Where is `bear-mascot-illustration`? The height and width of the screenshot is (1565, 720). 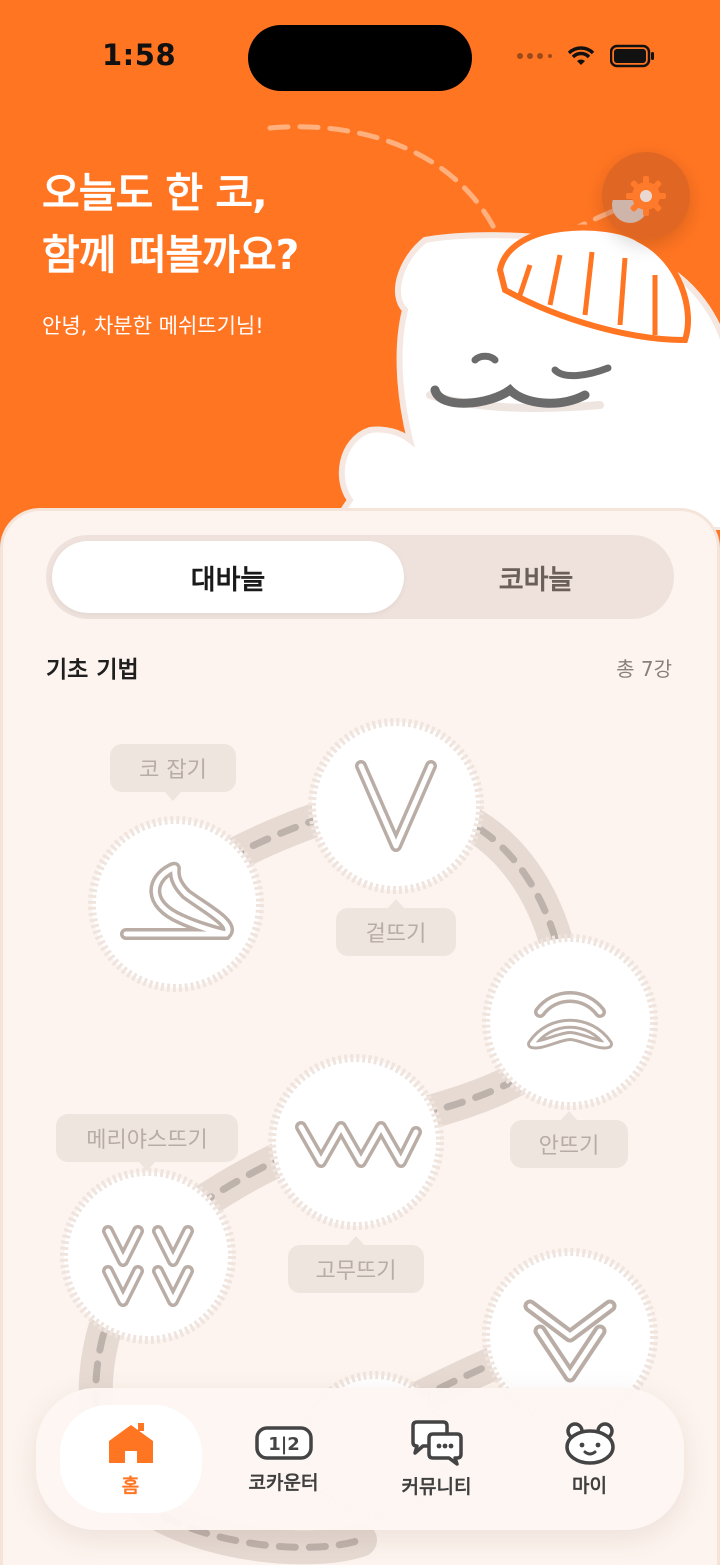
bear-mascot-illustration is located at coordinates (525, 365).